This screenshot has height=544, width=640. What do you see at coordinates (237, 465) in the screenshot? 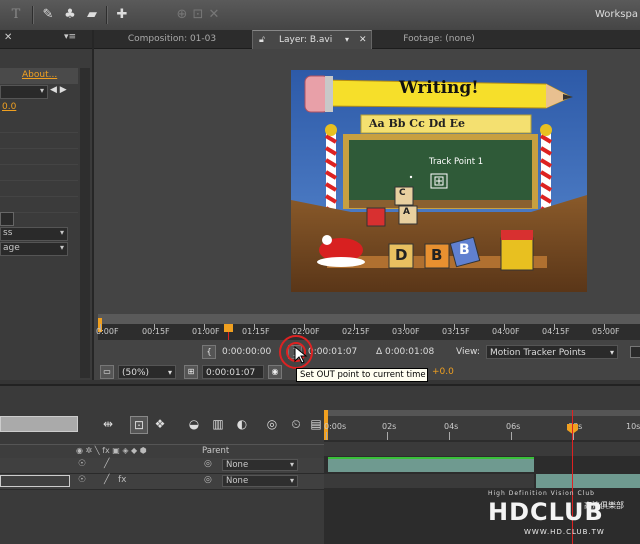
I see `dropdown-value: None` at bounding box center [237, 465].